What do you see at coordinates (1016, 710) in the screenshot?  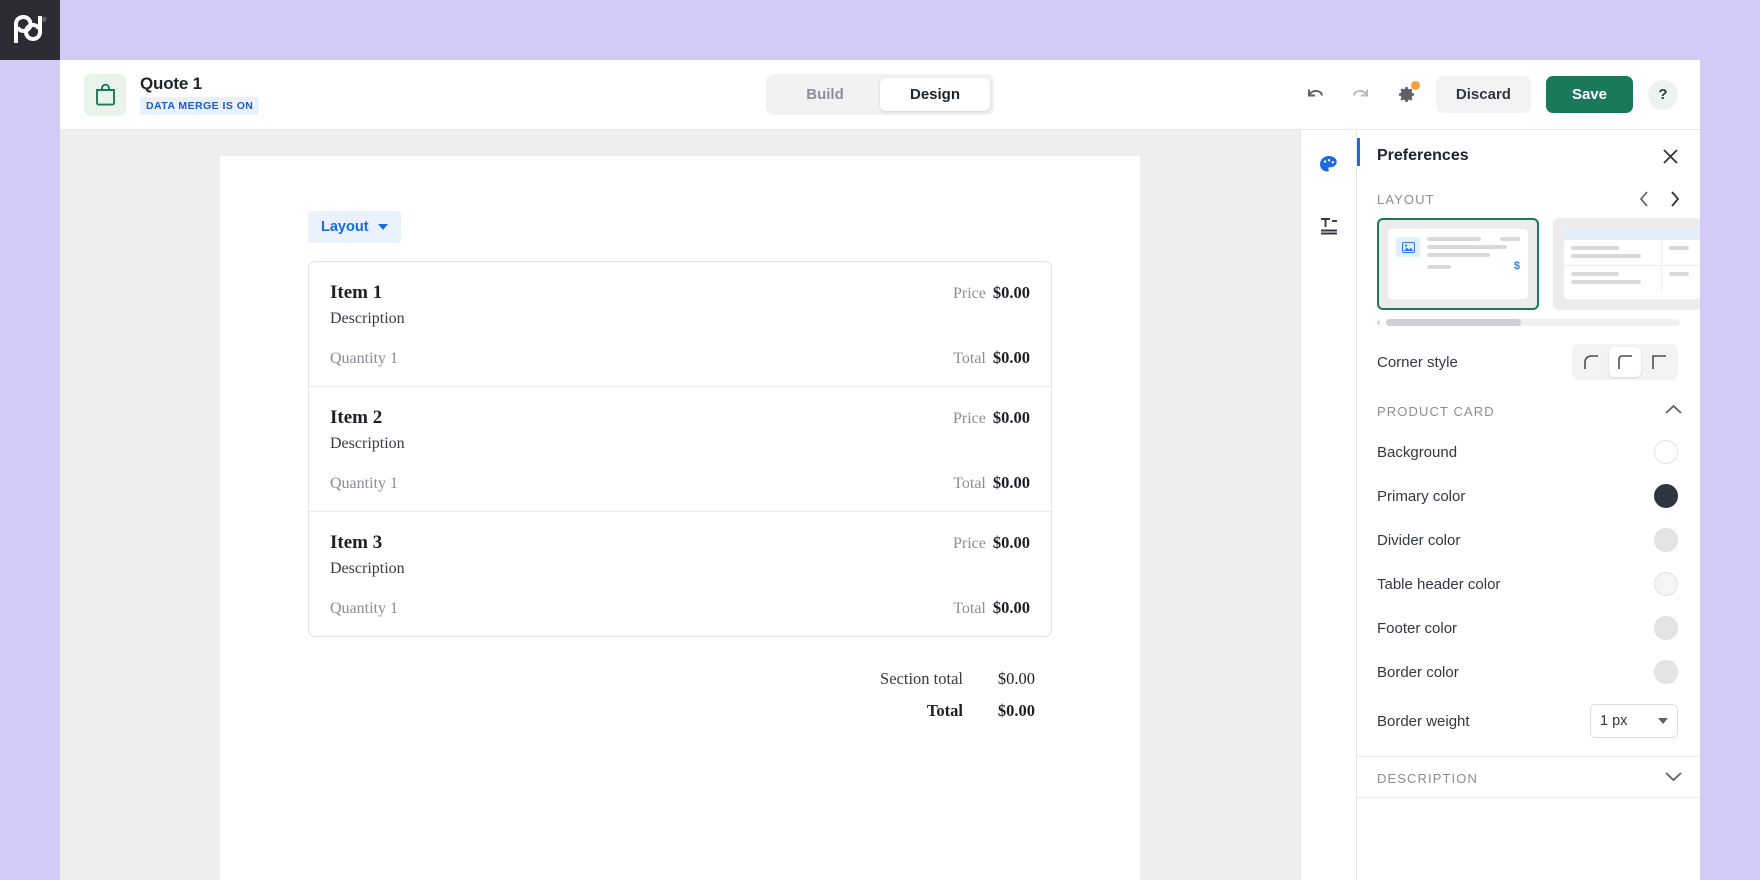 I see `grand-total-value: $0.00` at bounding box center [1016, 710].